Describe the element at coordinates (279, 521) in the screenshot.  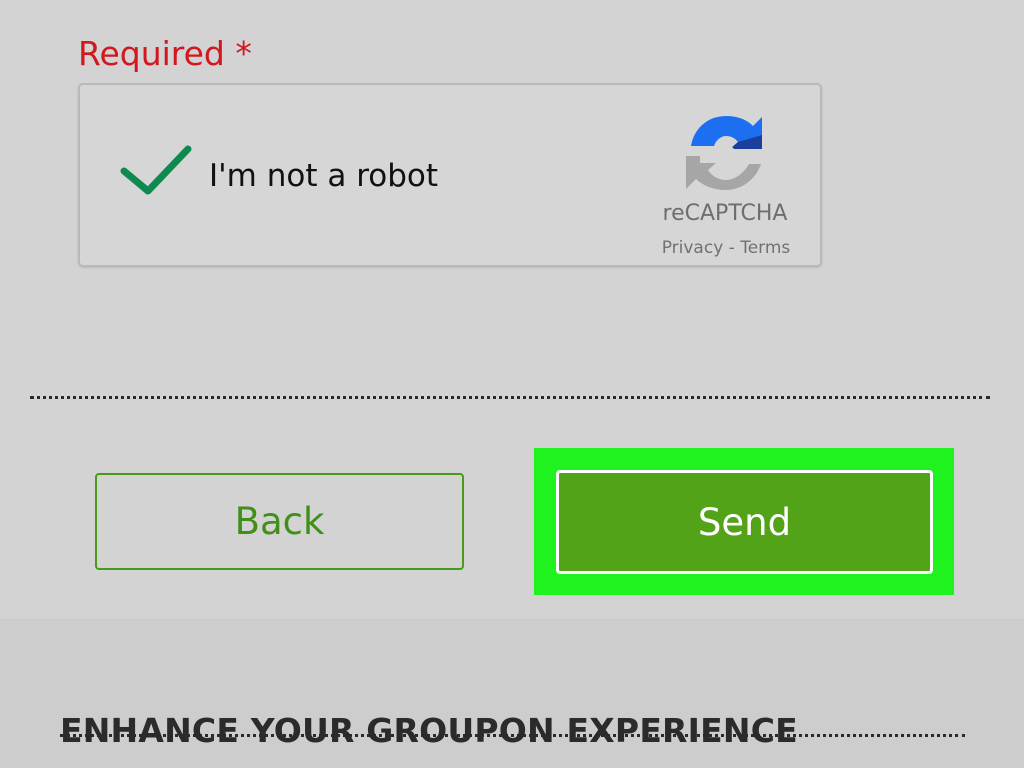
I see `back-button: Back` at that location.